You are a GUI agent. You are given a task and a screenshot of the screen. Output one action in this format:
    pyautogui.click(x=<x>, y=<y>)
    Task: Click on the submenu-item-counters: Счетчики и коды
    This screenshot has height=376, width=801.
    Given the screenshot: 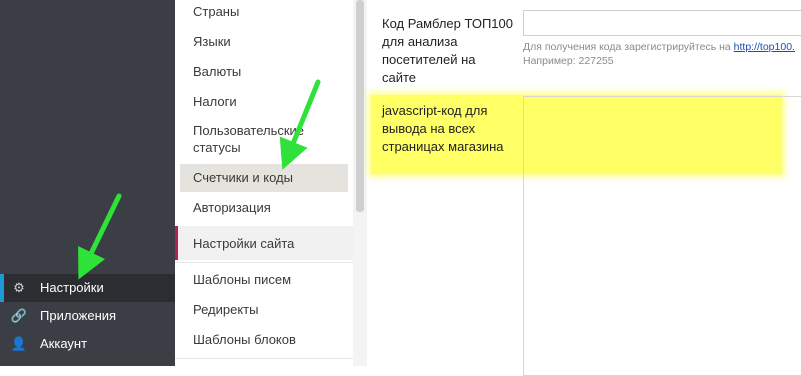 What is the action you would take?
    pyautogui.click(x=243, y=178)
    